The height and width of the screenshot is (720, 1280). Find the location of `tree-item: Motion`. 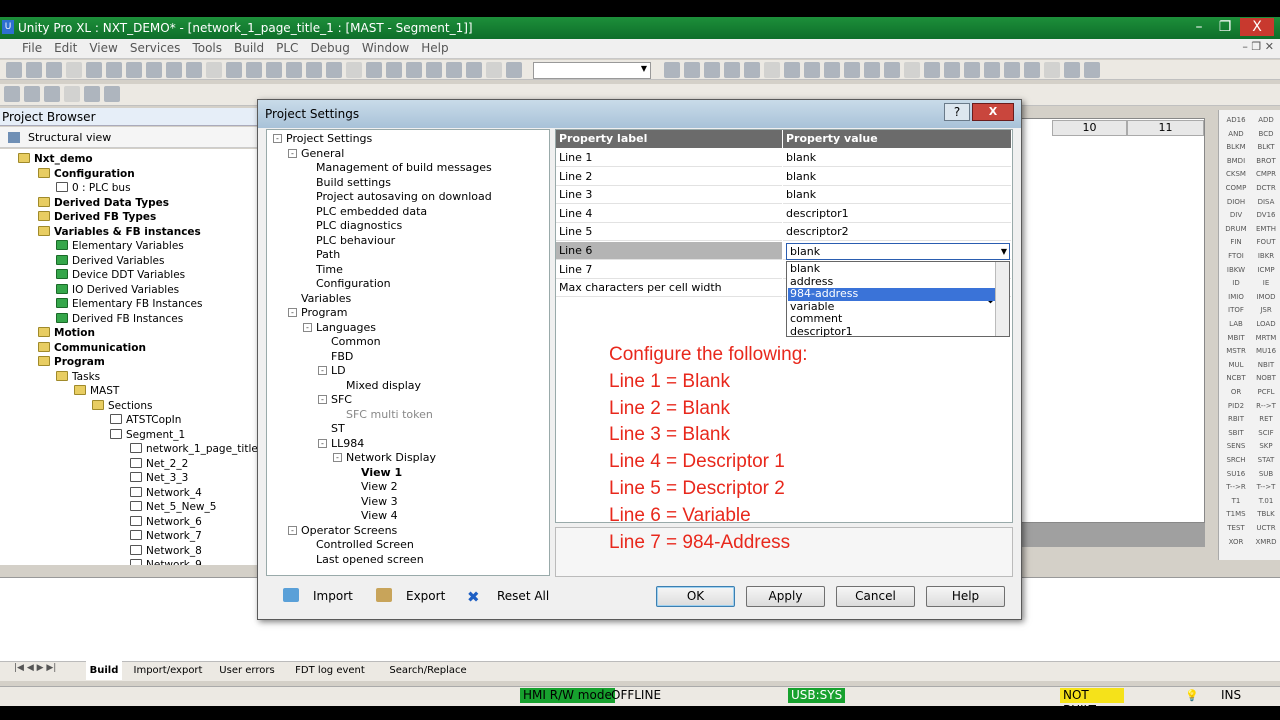

tree-item: Motion is located at coordinates (66, 333).